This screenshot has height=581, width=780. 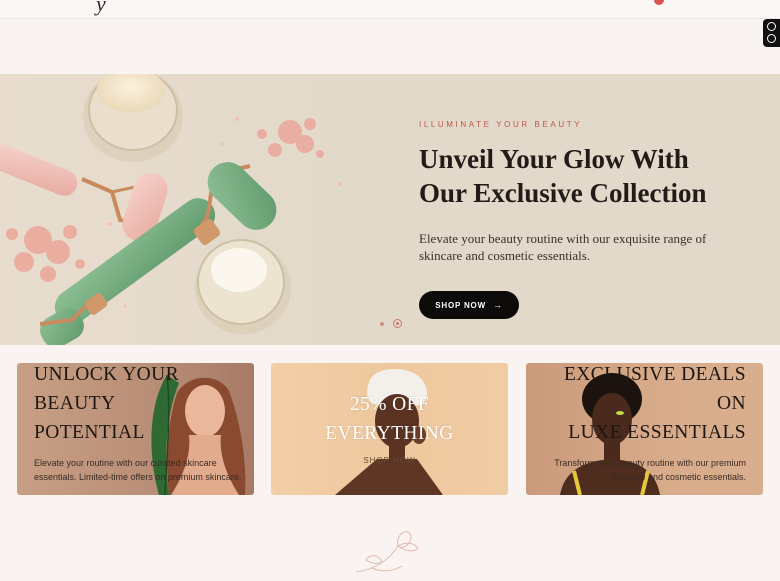 I want to click on promo-title-line: ON, so click(x=731, y=403).